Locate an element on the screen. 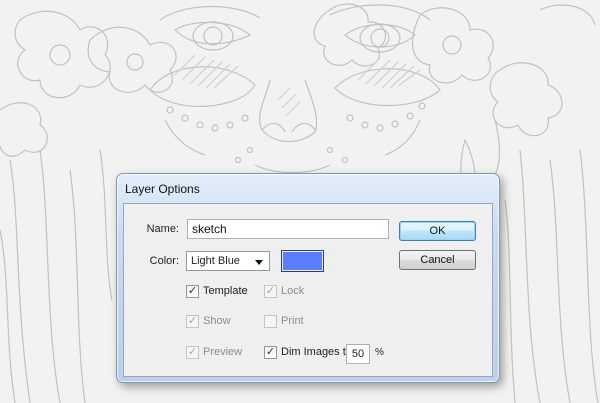 The image size is (600, 403). cancel-button: Cancel is located at coordinates (437, 260).